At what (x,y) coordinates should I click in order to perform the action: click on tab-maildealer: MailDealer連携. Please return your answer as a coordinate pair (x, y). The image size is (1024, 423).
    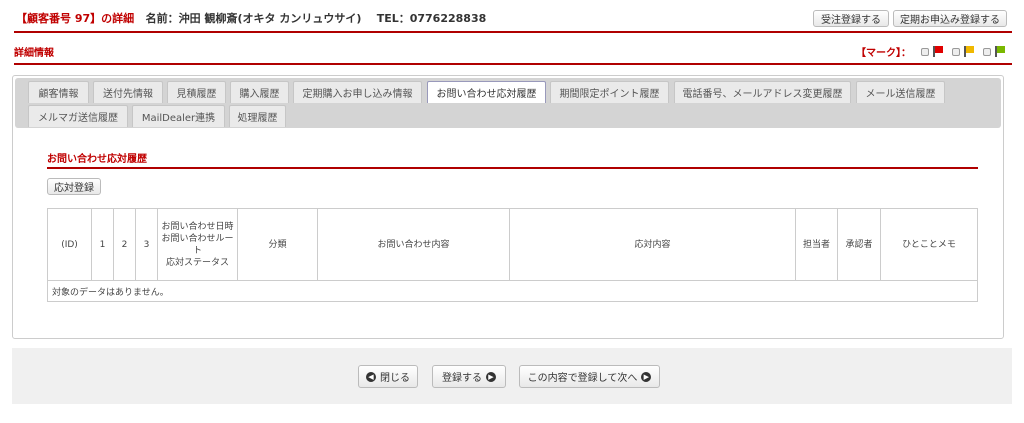
    Looking at the image, I should click on (178, 116).